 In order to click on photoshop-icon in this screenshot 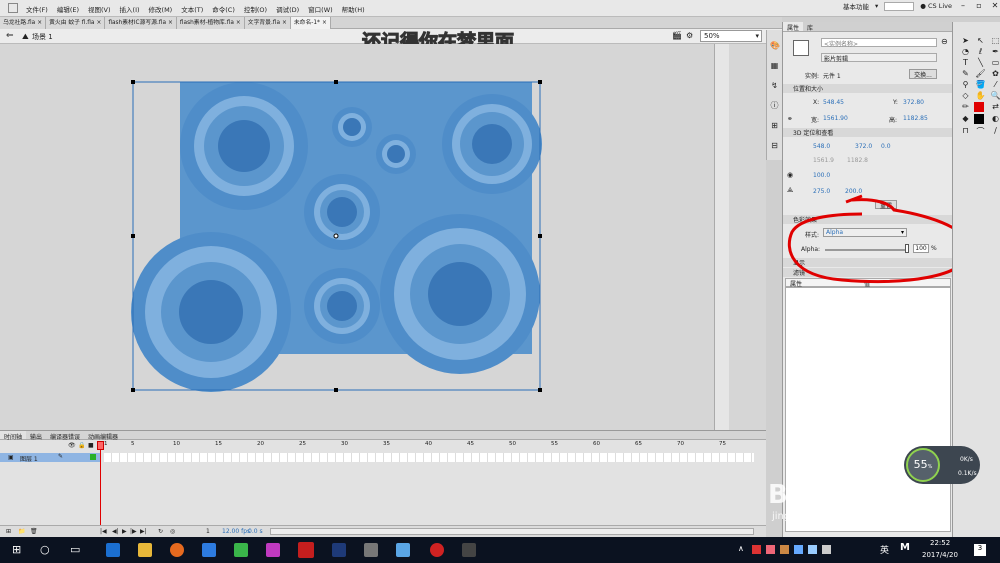, I will do `click(339, 550)`.